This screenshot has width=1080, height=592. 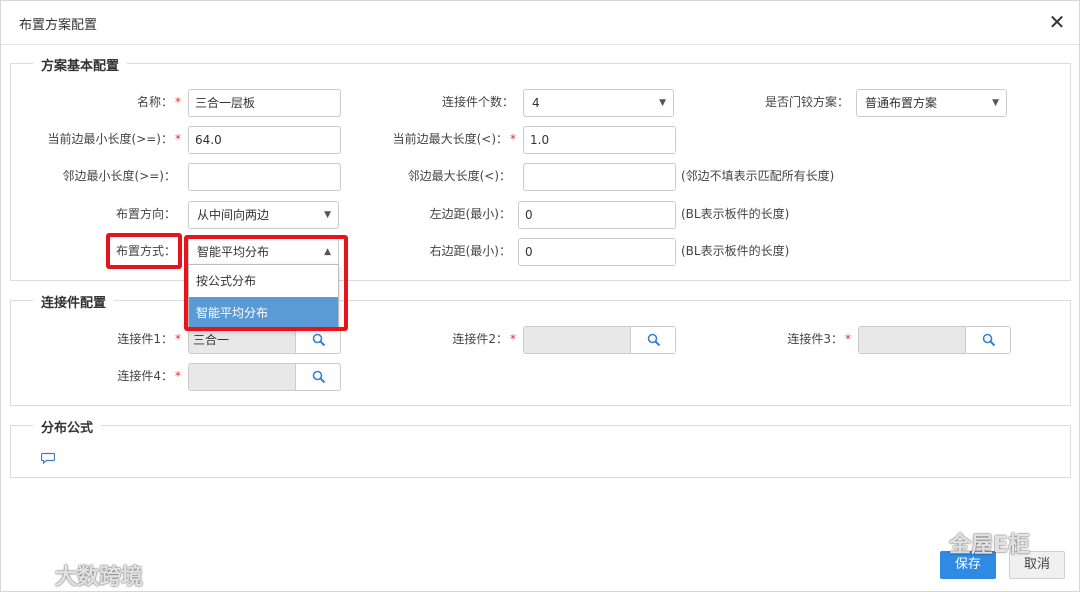 I want to click on connector1-field: 三合一, so click(x=241, y=340).